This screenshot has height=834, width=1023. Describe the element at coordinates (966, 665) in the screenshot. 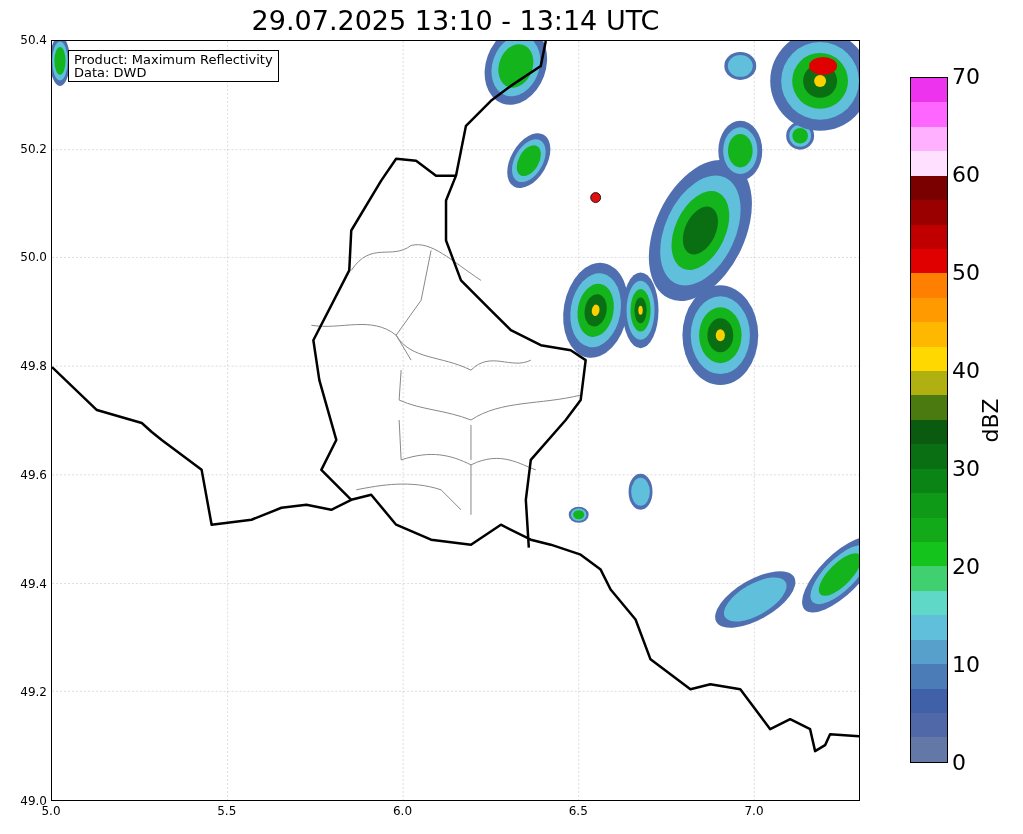

I see `colorbar-tick-label: 10` at that location.